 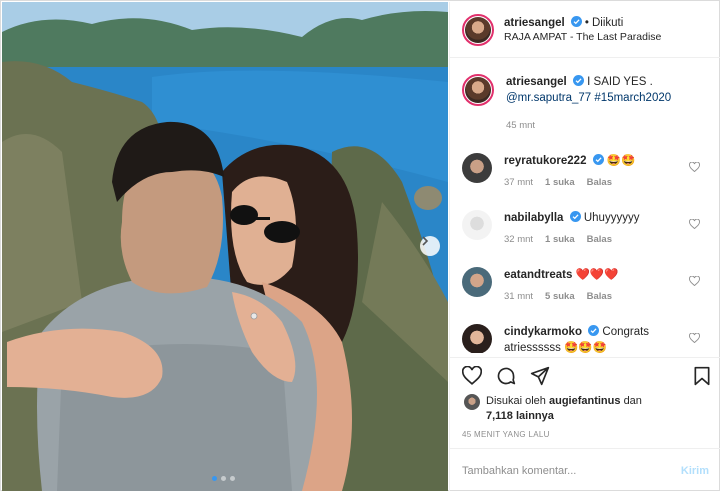 I want to click on post-comment-button: Kirim, so click(x=695, y=471).